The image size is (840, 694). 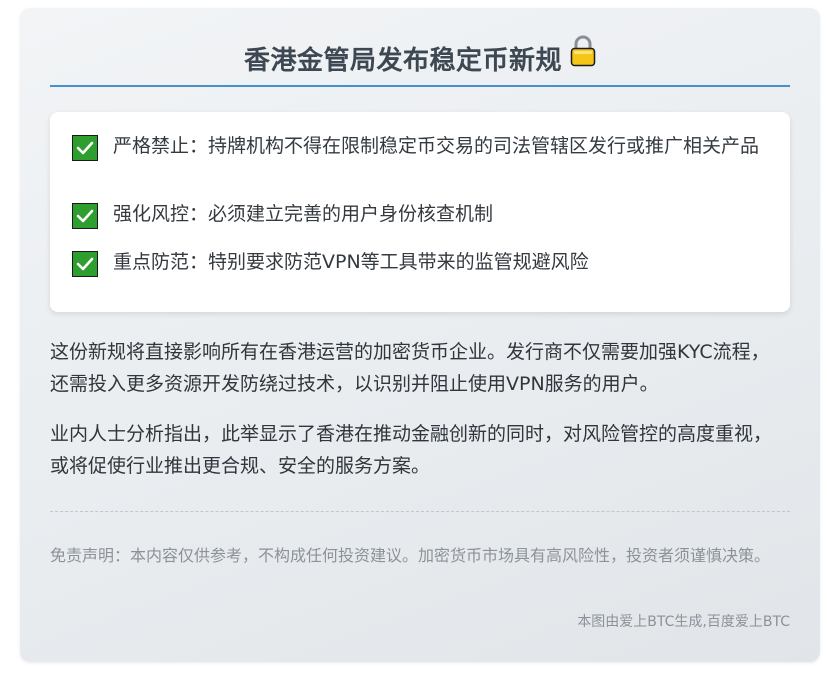 I want to click on list-item-text: 强化风控：必须建立完善的用户身份核查机制, so click(x=303, y=214).